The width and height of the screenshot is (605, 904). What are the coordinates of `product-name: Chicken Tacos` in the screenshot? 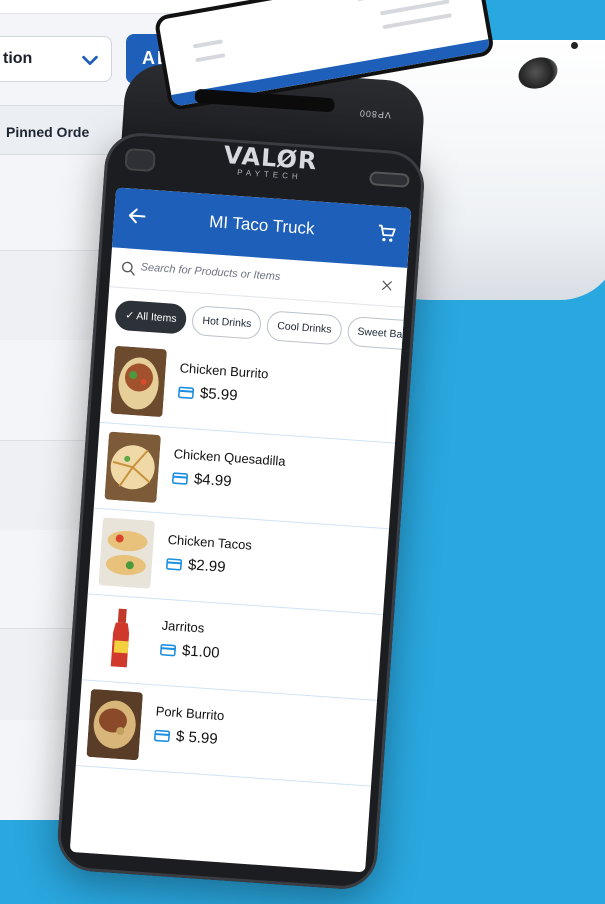 It's located at (210, 542).